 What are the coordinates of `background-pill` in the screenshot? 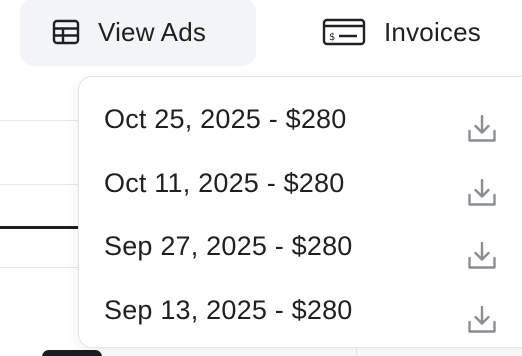 It's located at (72, 353).